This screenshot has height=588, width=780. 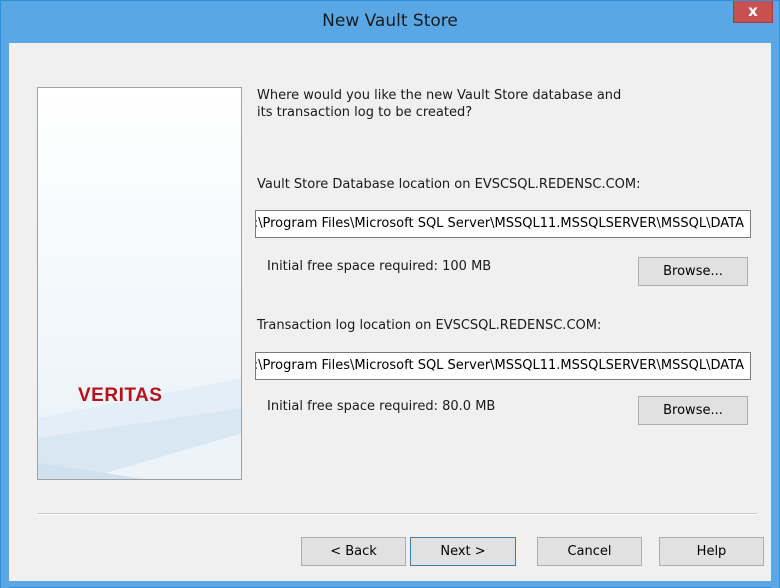 I want to click on window-border-left, so click(x=5, y=315).